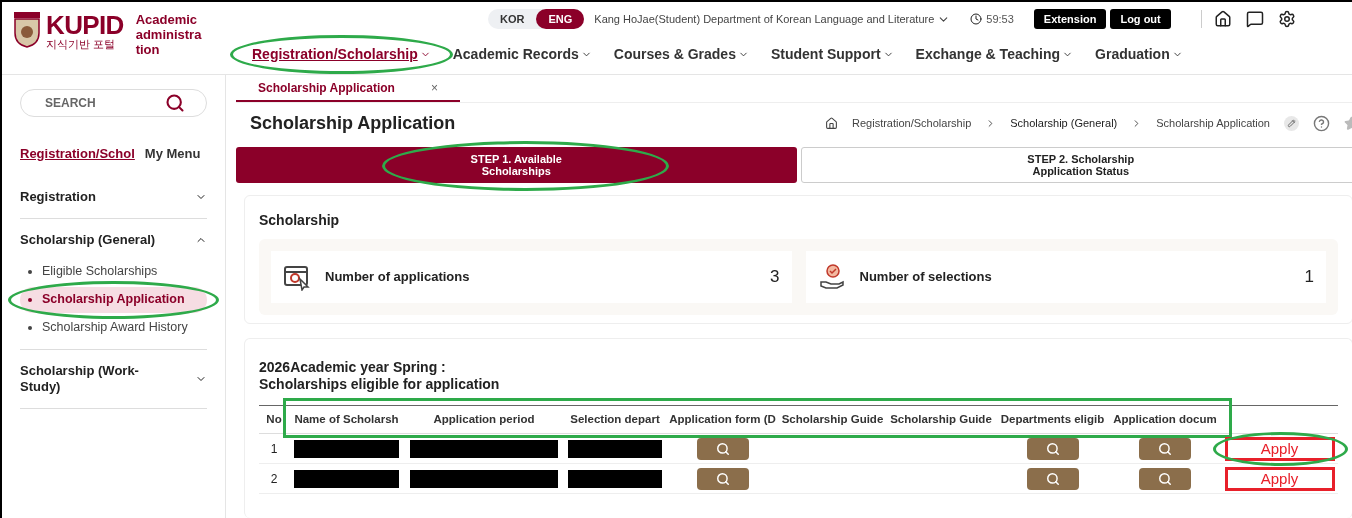 Image resolution: width=1352 pixels, height=518 pixels. Describe the element at coordinates (1291, 123) in the screenshot. I see `edit-icon` at that location.